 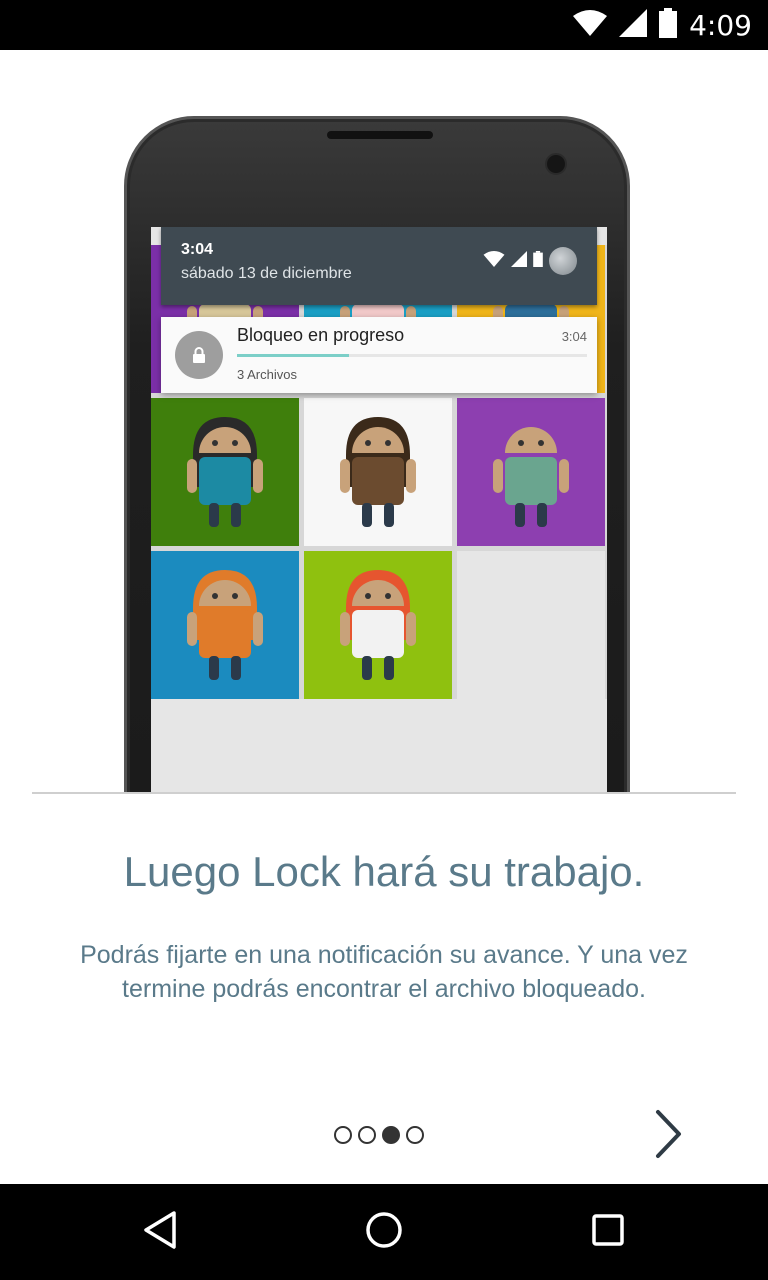 What do you see at coordinates (199, 355) in the screenshot?
I see `lock-icon` at bounding box center [199, 355].